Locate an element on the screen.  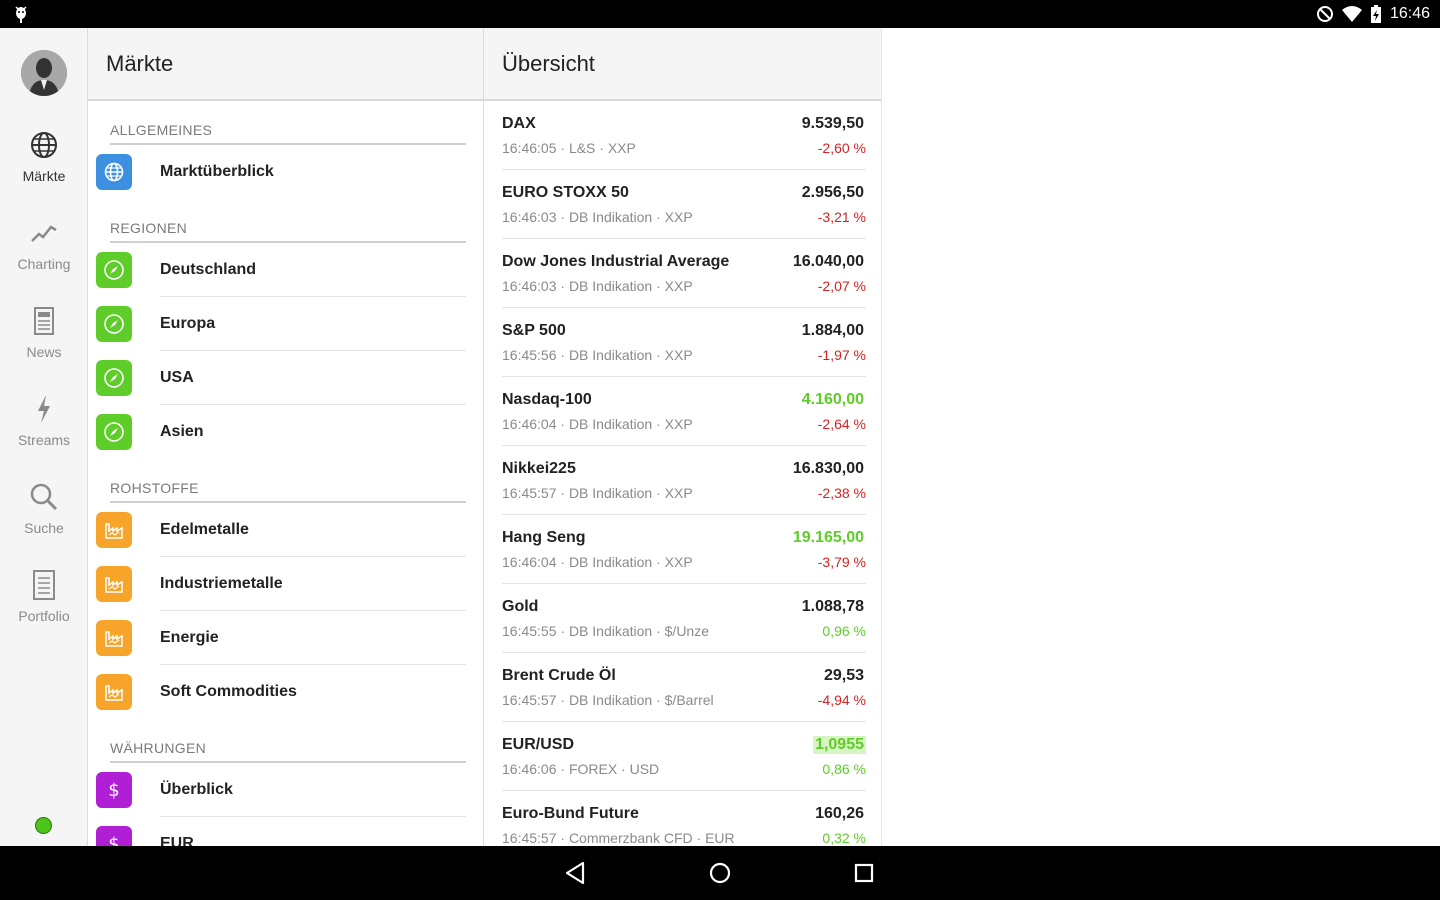
rail-item-label: Märkte is located at coordinates (44, 176).